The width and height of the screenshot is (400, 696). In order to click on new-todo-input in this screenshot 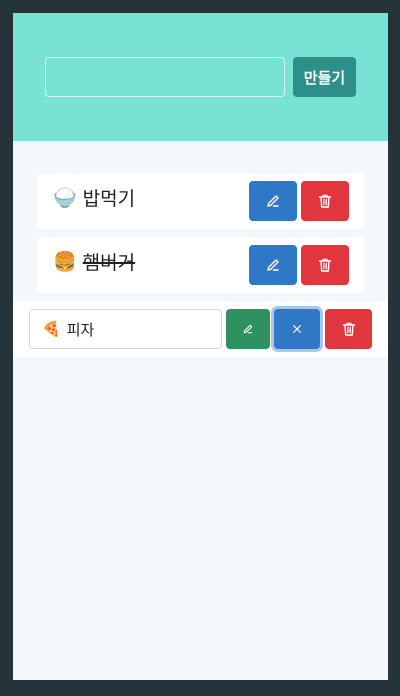, I will do `click(165, 77)`.